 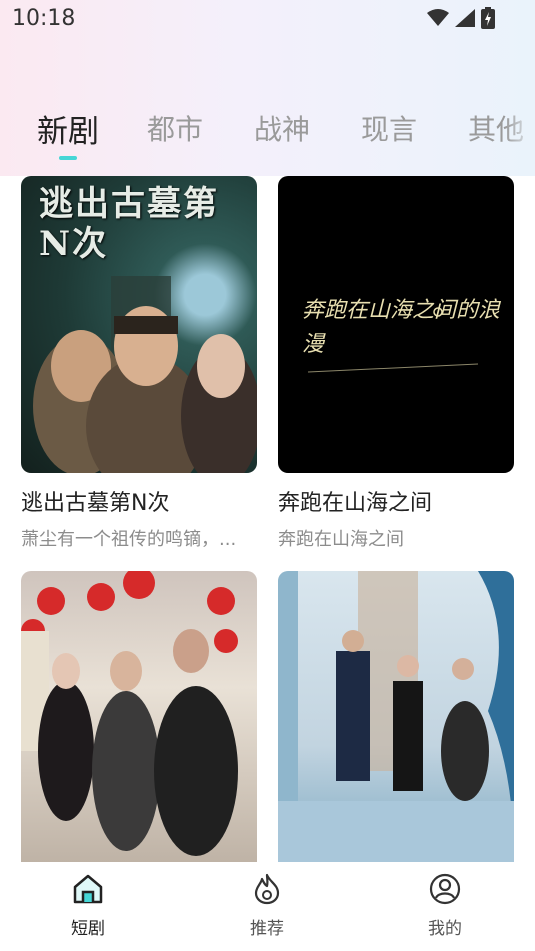 I want to click on category-tabs: 新剧 都市 战神 现言 其他, so click(x=267, y=135).